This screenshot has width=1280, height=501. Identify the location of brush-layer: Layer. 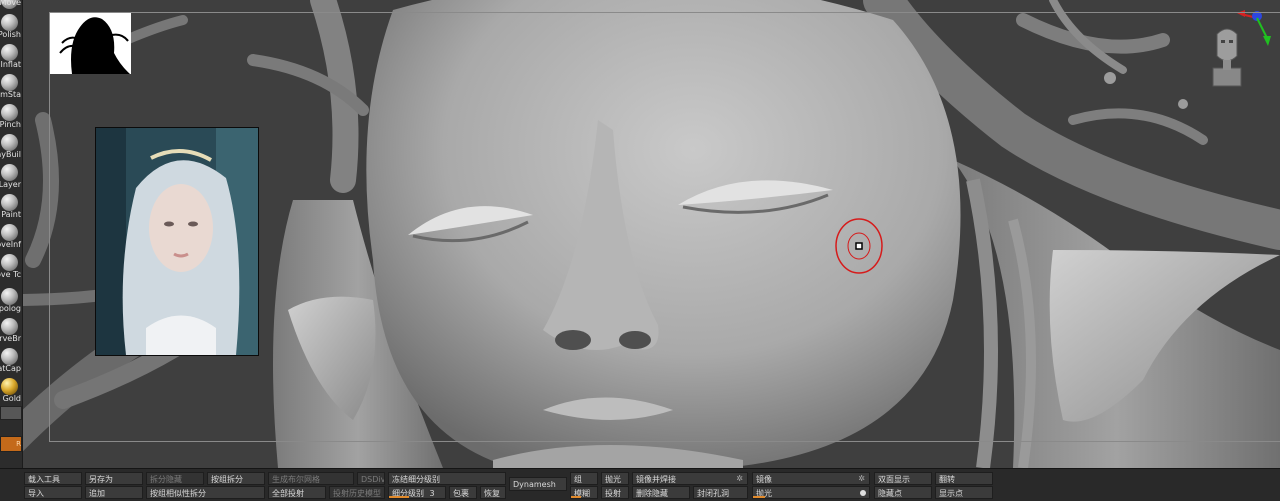
(11, 177).